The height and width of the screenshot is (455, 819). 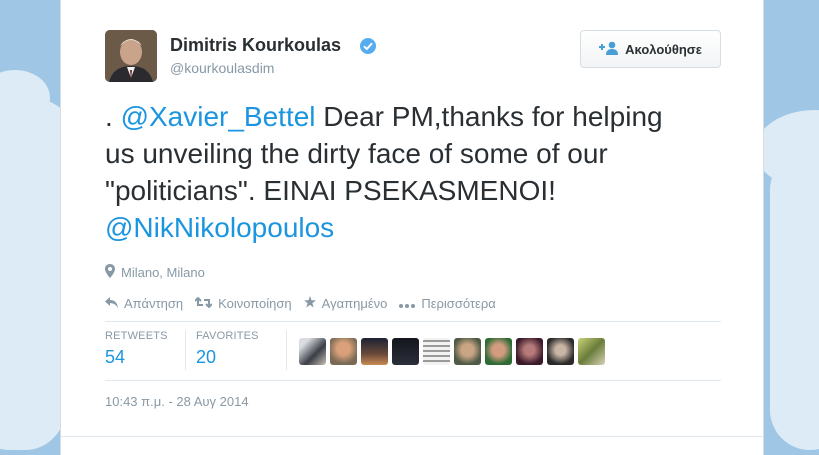 What do you see at coordinates (452, 351) in the screenshot?
I see `favoriter-avatars` at bounding box center [452, 351].